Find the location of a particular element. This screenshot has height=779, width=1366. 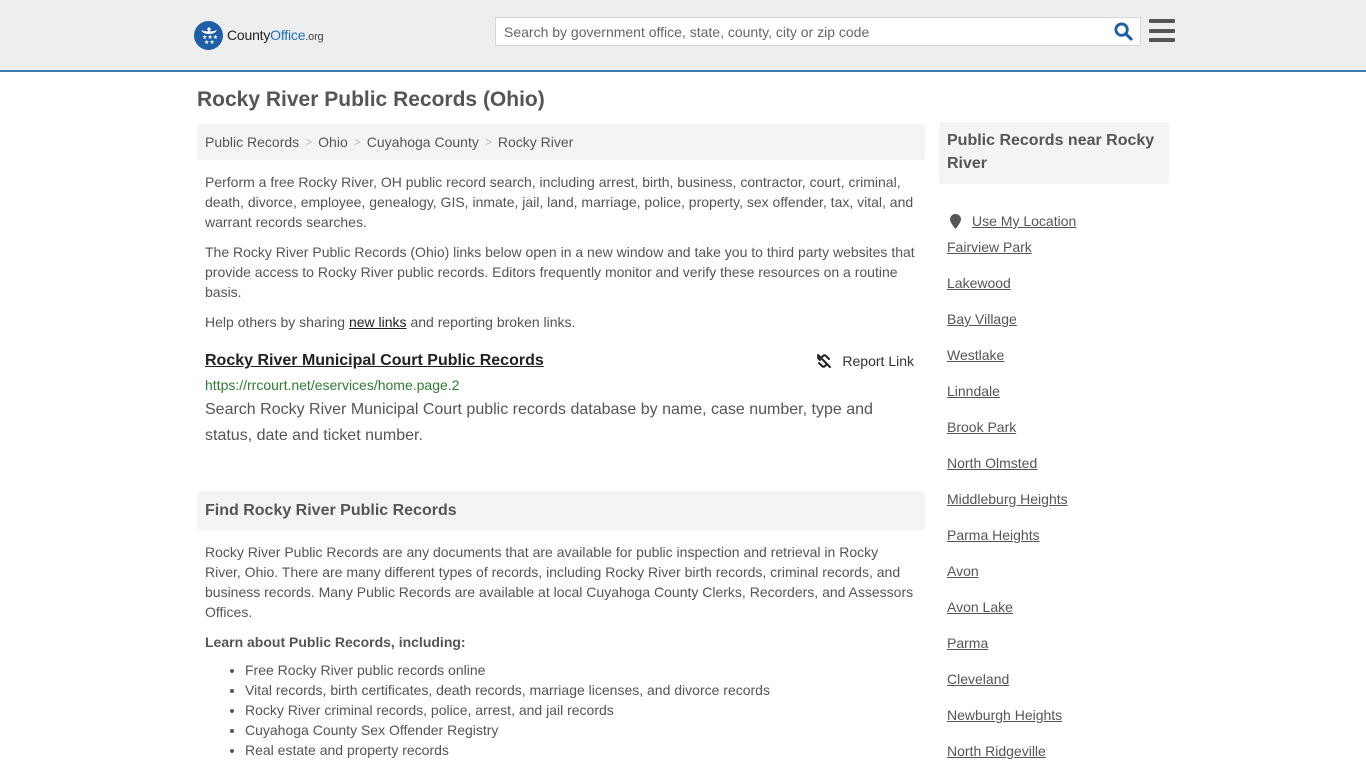

find-section-heading: Find Rocky River Public Records is located at coordinates (561, 510).